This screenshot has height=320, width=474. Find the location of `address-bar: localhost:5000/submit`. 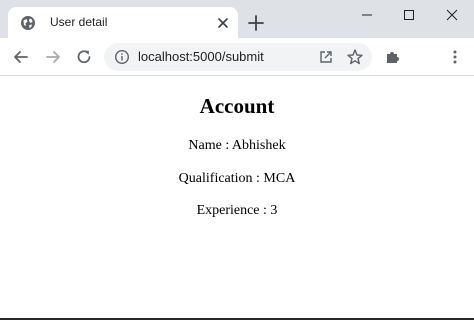

address-bar: localhost:5000/submit is located at coordinates (238, 57).